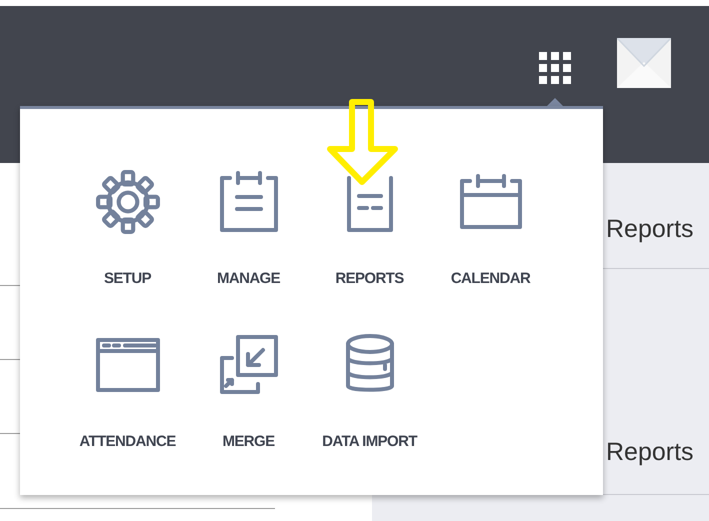  Describe the element at coordinates (491, 201) in the screenshot. I see `calendar-icon` at that location.